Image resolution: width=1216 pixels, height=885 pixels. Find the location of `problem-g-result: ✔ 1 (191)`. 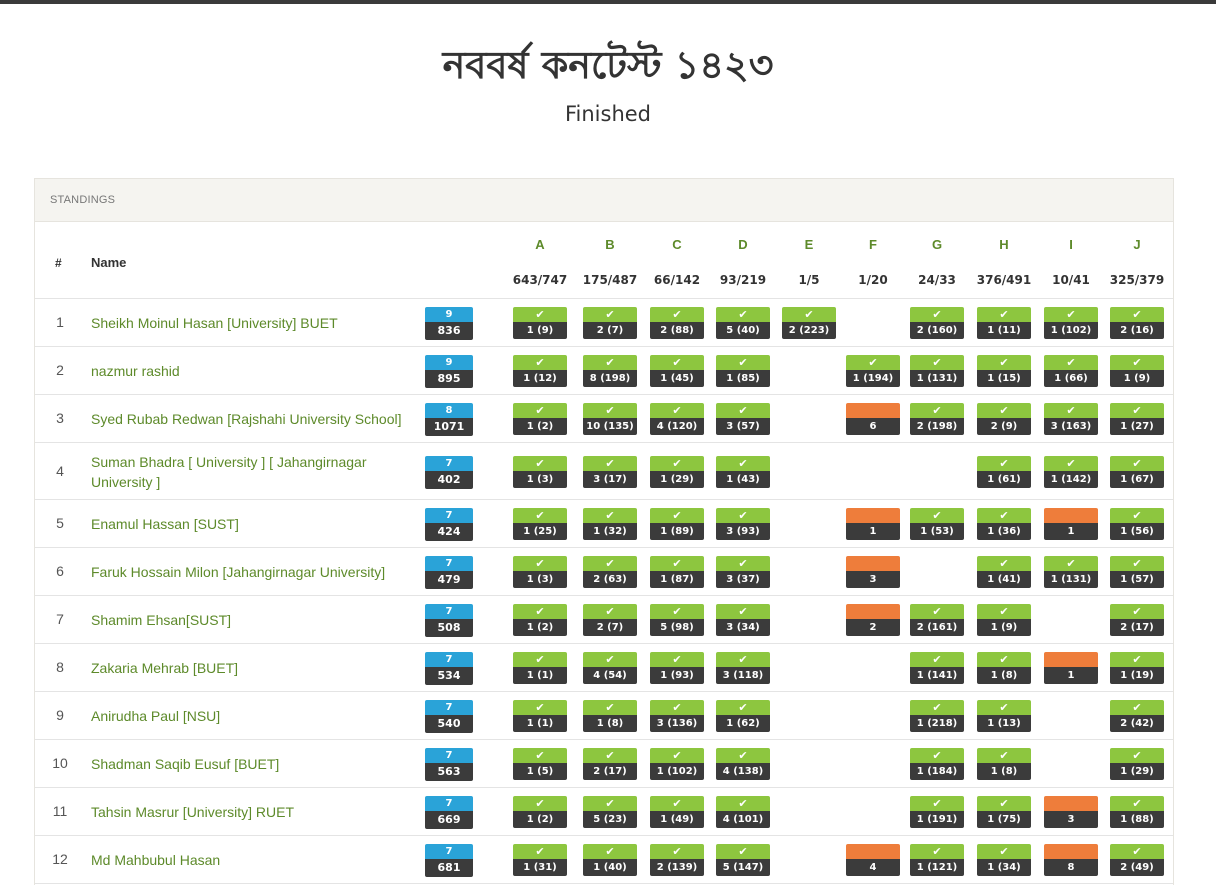

problem-g-result: ✔ 1 (191) is located at coordinates (937, 812).